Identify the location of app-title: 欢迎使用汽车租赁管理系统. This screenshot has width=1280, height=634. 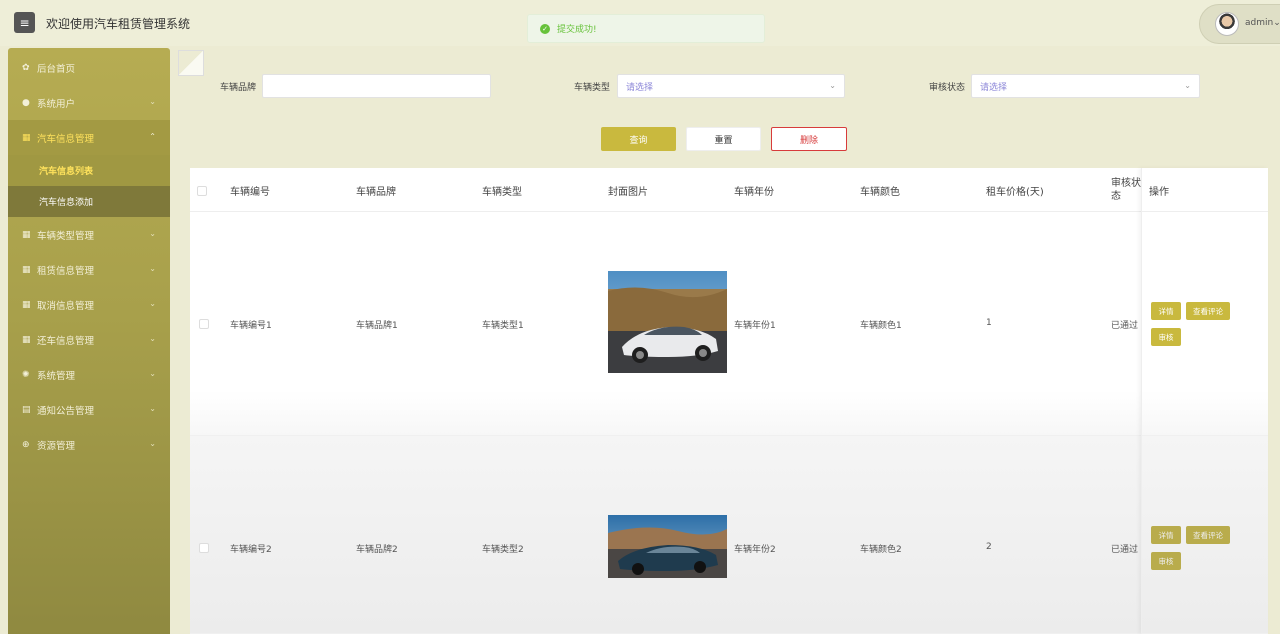
(118, 24).